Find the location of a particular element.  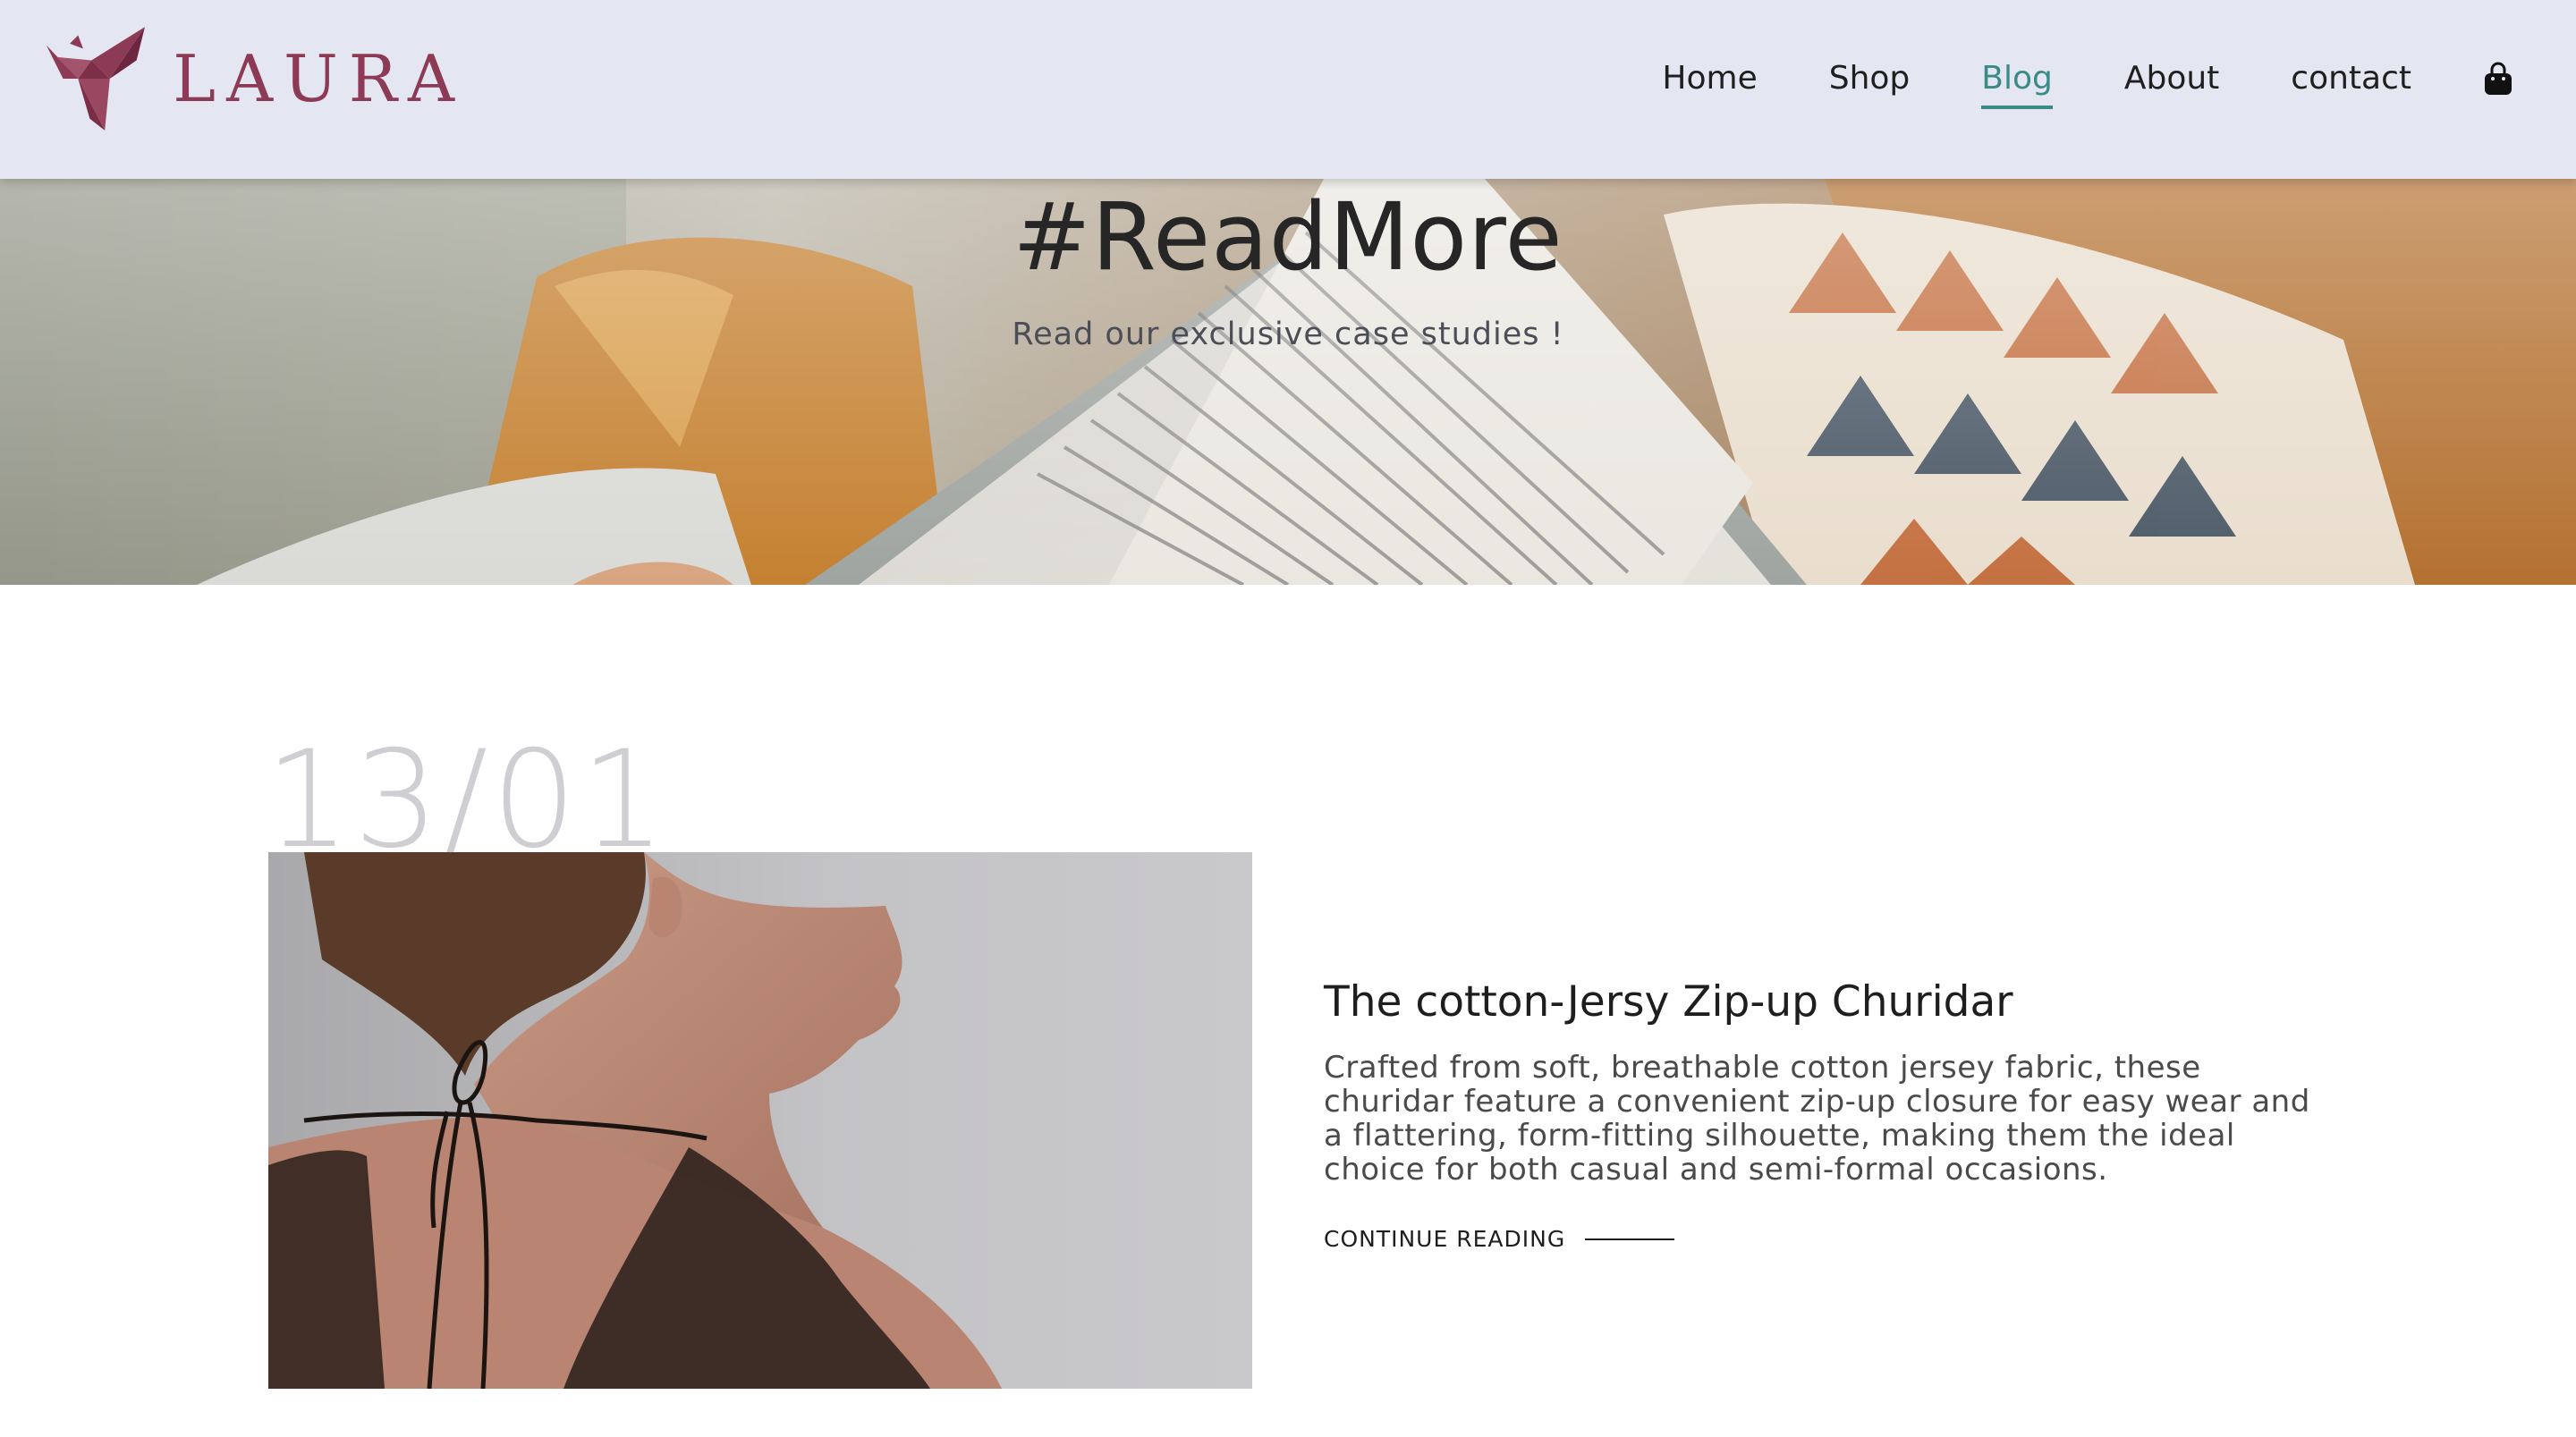

origami-bird-logo-icon is located at coordinates (95, 79).